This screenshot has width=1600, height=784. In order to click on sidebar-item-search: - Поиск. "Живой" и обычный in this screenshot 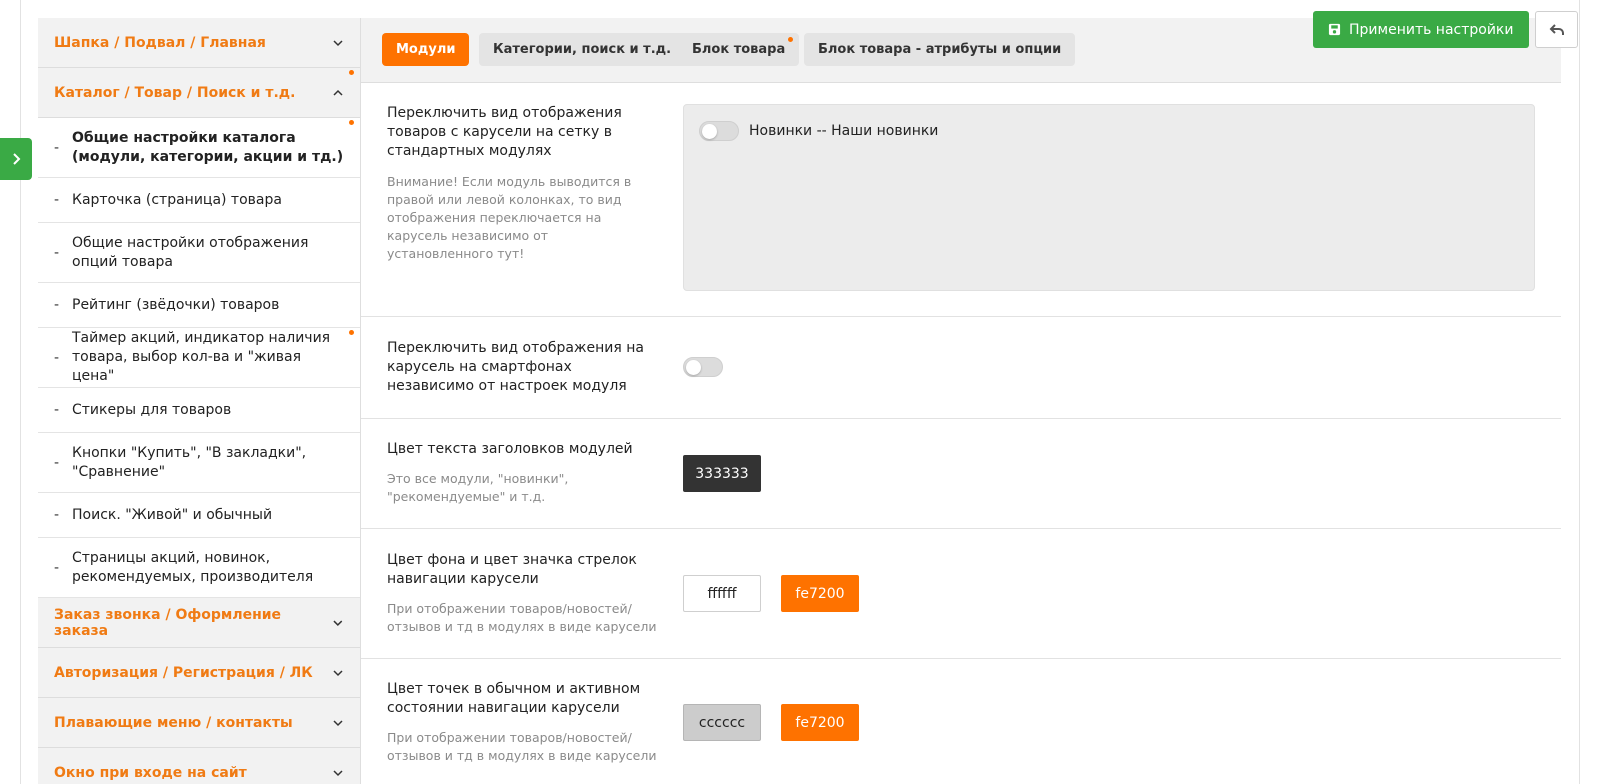, I will do `click(199, 515)`.